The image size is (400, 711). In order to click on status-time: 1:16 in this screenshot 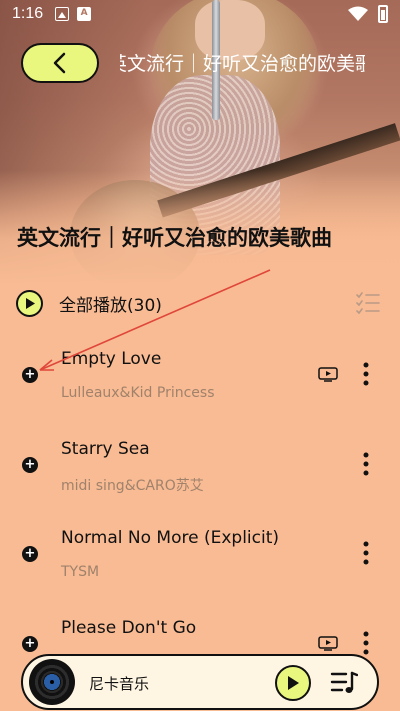, I will do `click(28, 13)`.